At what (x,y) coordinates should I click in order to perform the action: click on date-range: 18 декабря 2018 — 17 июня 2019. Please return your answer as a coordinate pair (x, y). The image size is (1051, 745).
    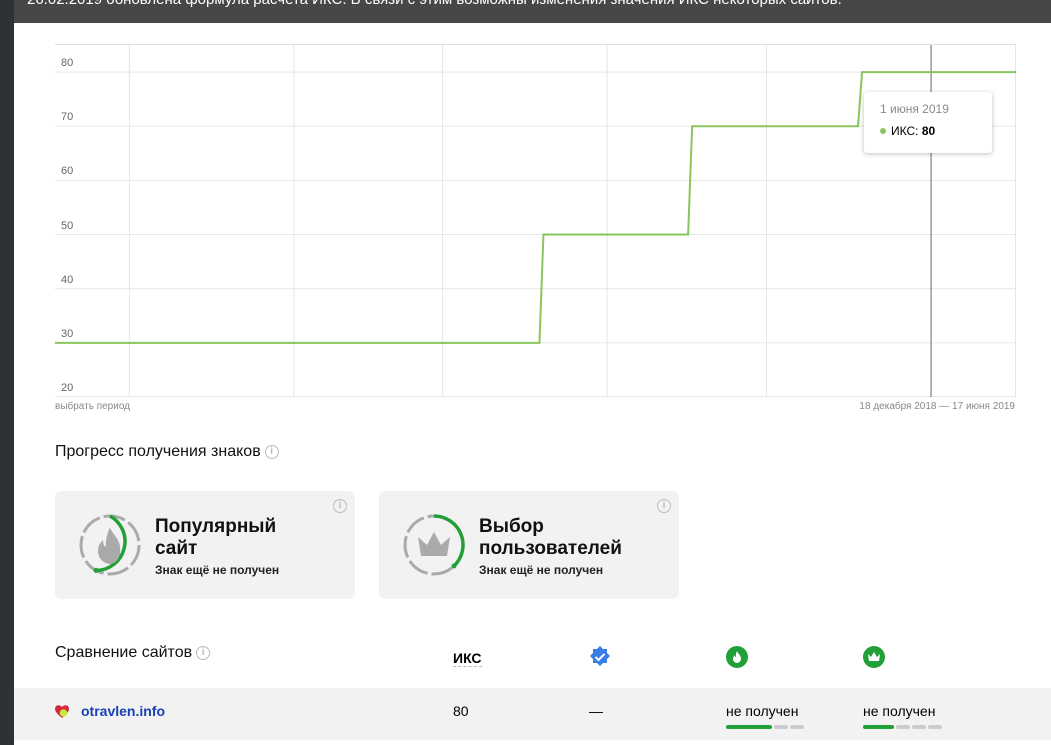
    Looking at the image, I should click on (937, 406).